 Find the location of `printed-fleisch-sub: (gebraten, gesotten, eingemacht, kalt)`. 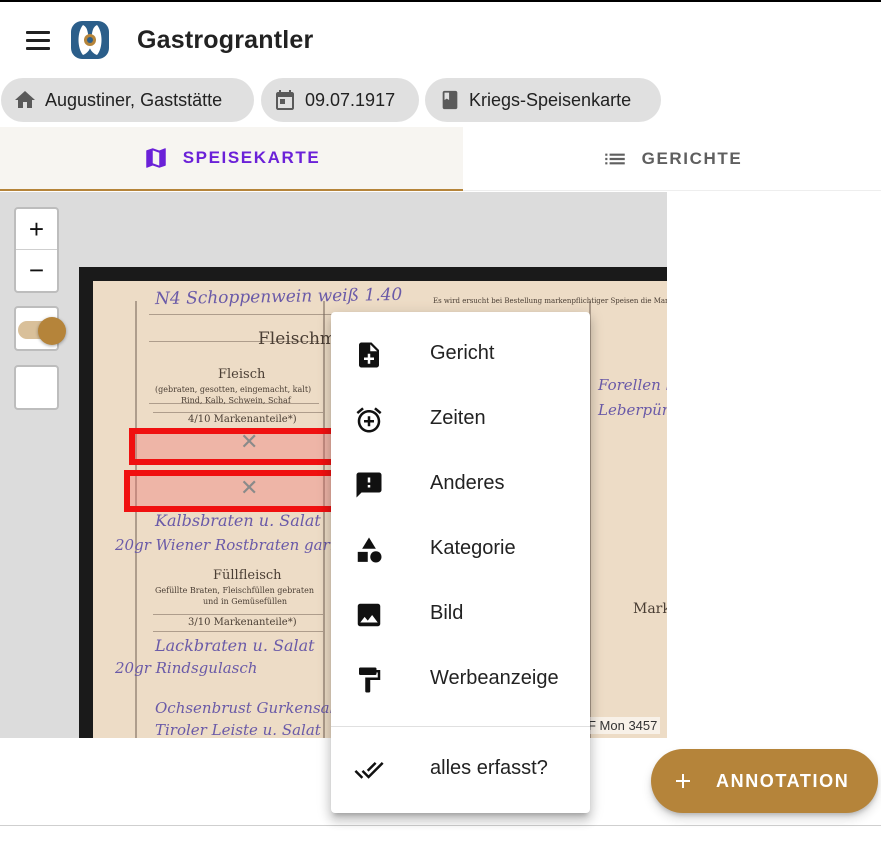

printed-fleisch-sub: (gebraten, gesotten, eingemacht, kalt) is located at coordinates (233, 389).